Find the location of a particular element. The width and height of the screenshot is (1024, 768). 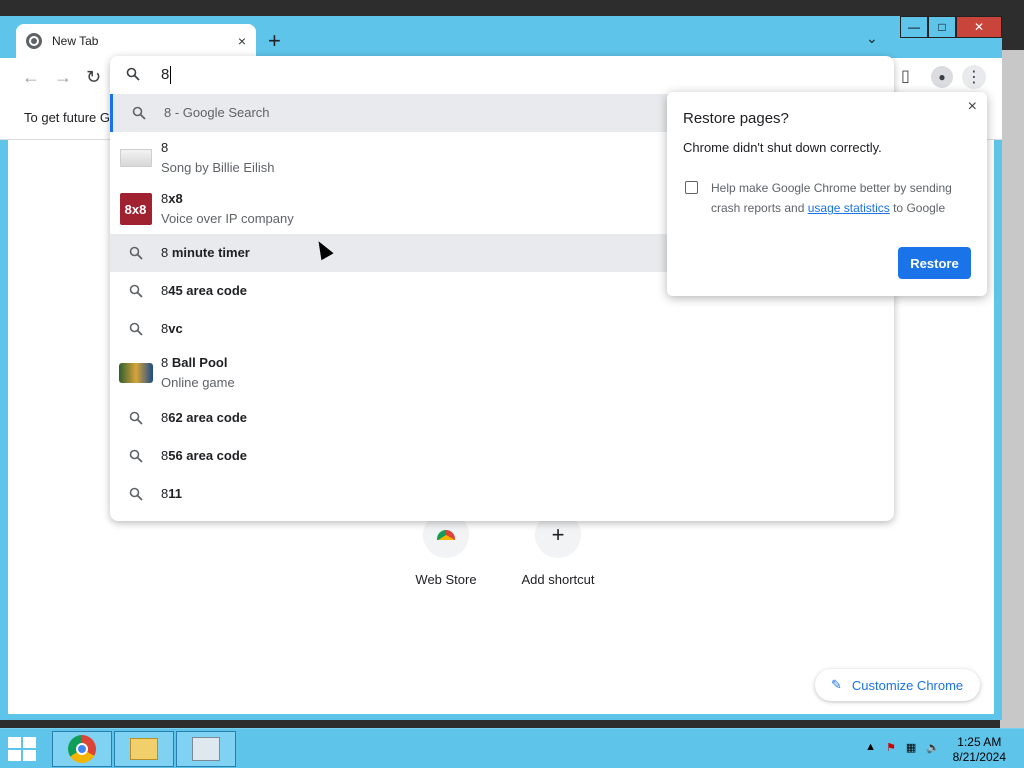

add-shortcut-button: + Add shortcut is located at coordinates (558, 549).